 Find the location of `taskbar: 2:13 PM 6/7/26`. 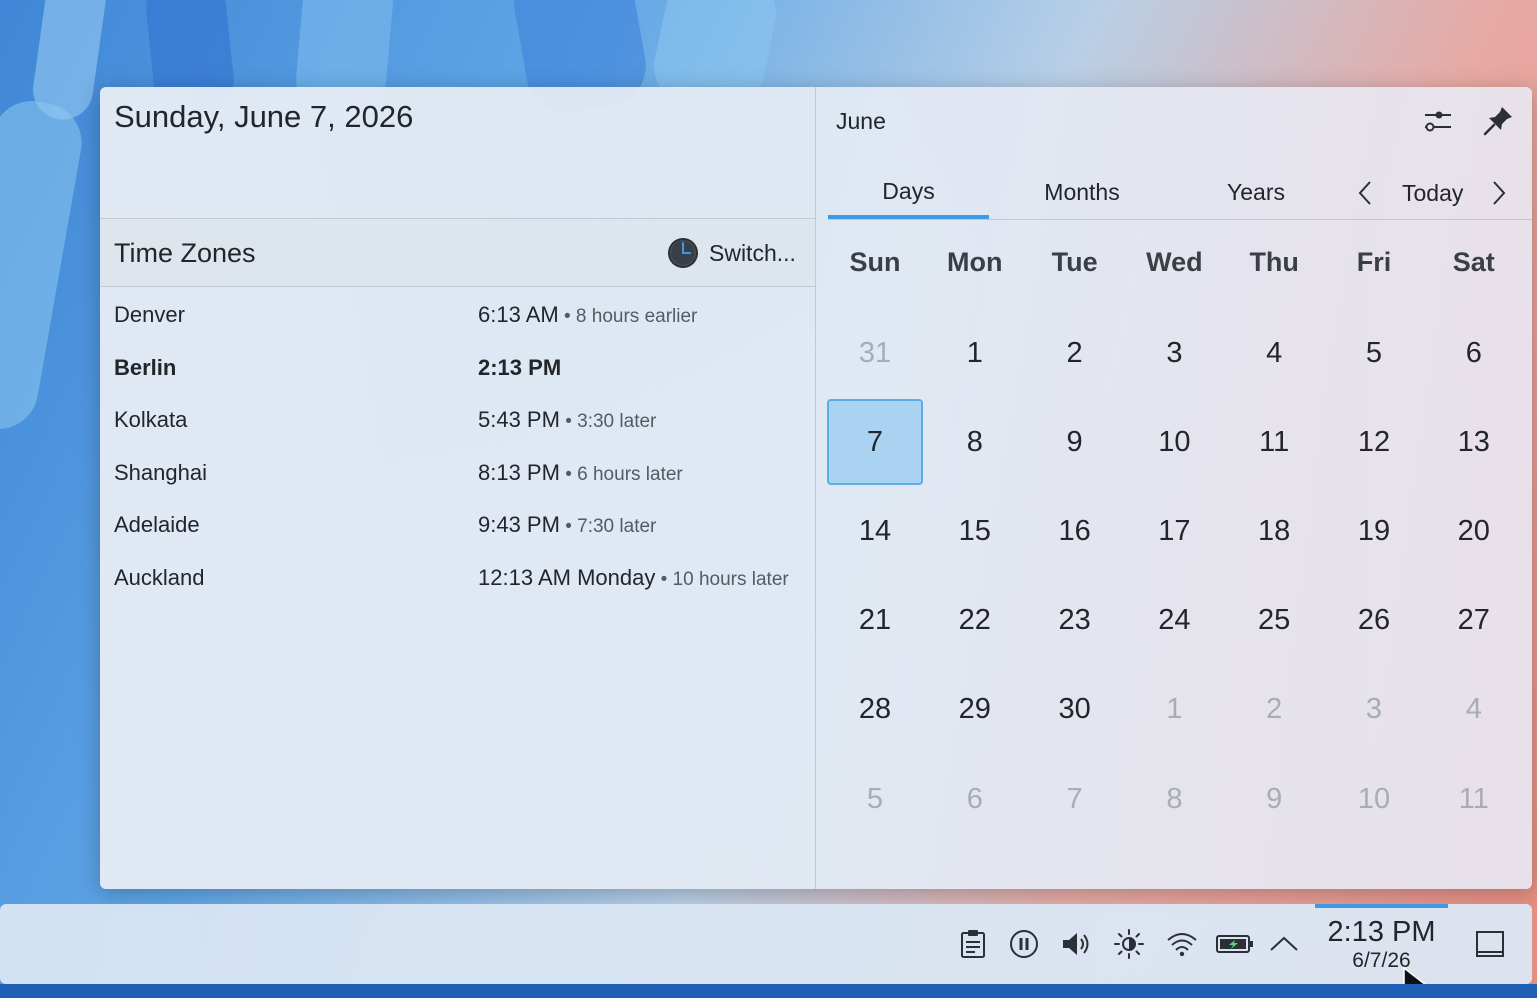

taskbar: 2:13 PM 6/7/26 is located at coordinates (766, 944).